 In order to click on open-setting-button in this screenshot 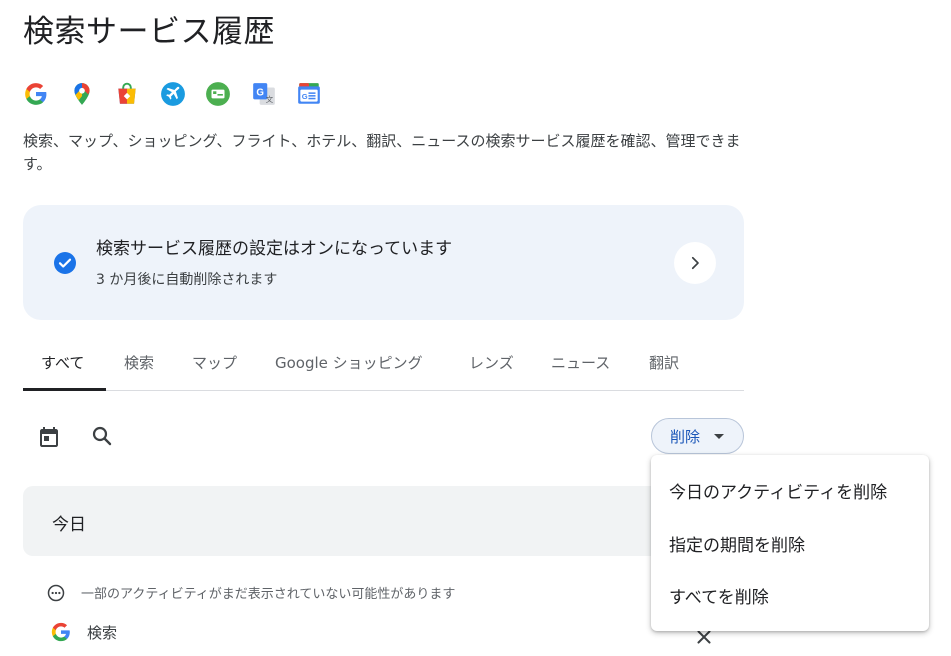, I will do `click(695, 263)`.